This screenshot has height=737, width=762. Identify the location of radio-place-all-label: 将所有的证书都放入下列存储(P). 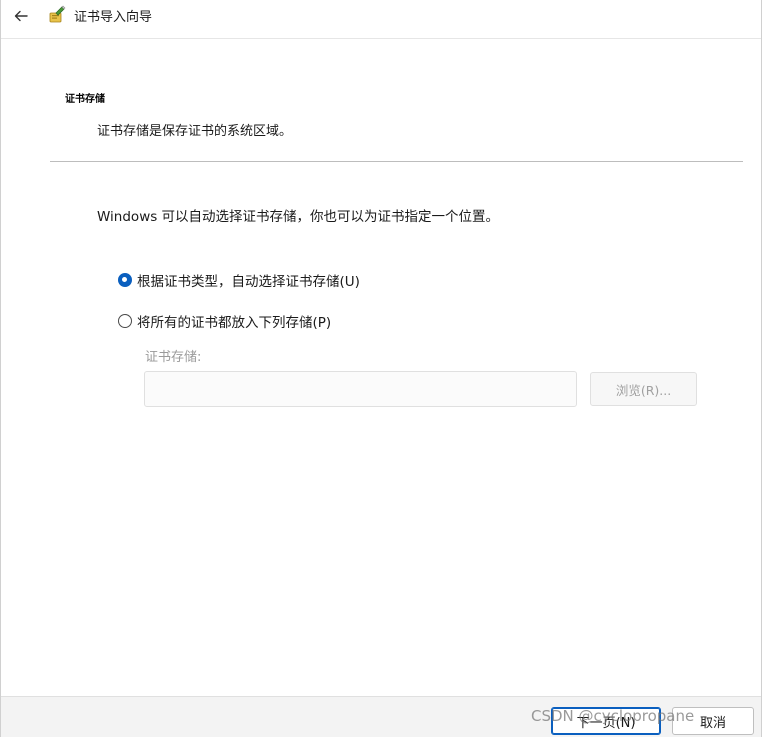
(234, 323).